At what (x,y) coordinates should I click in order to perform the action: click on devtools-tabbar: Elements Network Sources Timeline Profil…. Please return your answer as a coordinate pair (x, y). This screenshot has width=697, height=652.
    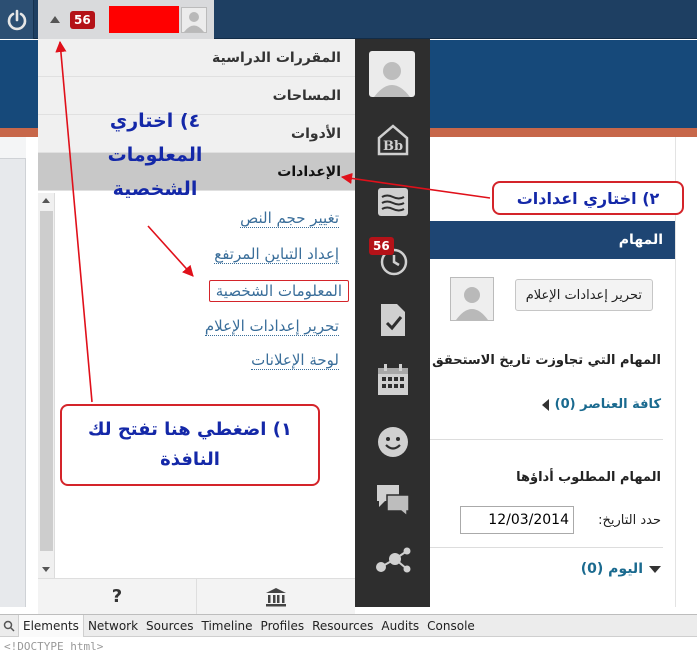
    Looking at the image, I should click on (348, 625).